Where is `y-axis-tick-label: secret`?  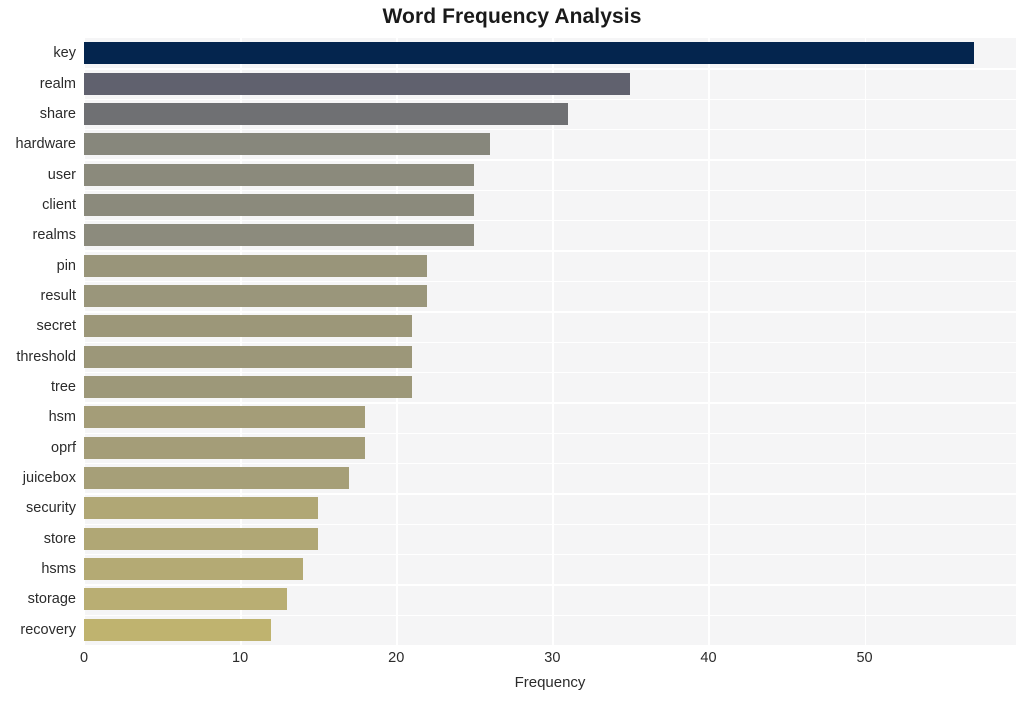 y-axis-tick-label: secret is located at coordinates (56, 326).